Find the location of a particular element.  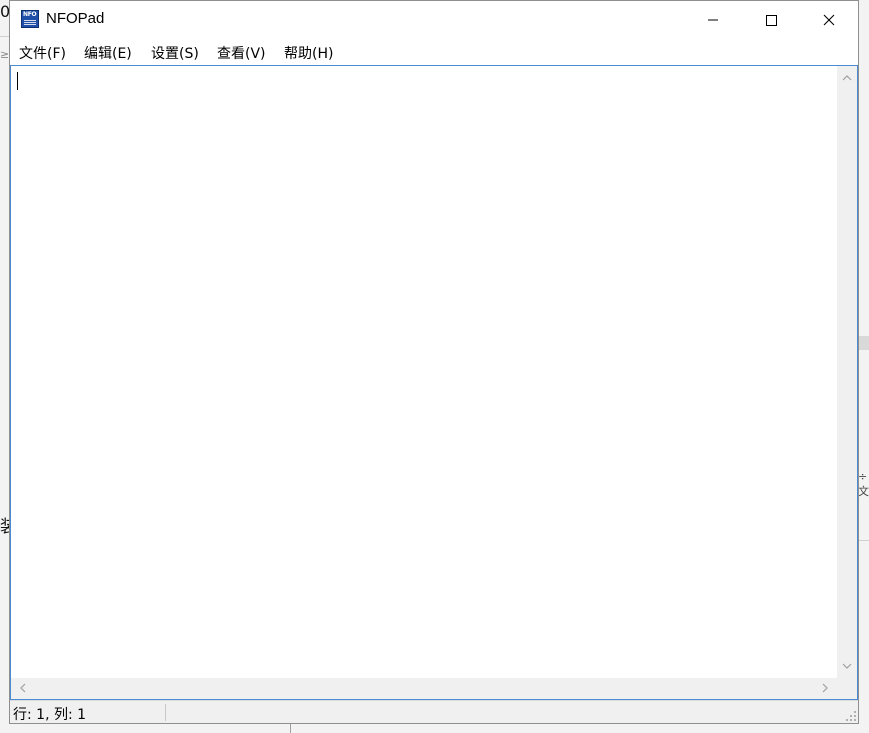

chevron-right-icon is located at coordinates (825, 688).